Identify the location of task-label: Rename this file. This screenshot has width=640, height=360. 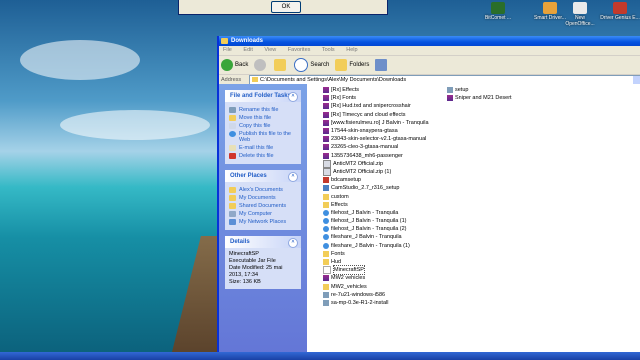
(259, 110).